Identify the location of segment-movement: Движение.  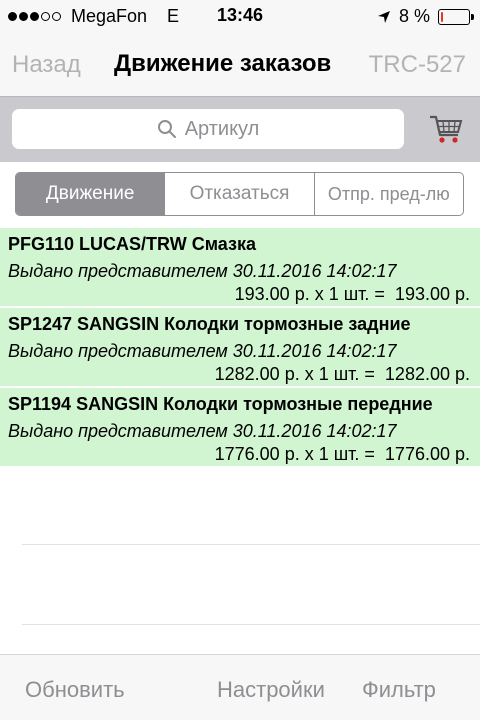
(90, 194).